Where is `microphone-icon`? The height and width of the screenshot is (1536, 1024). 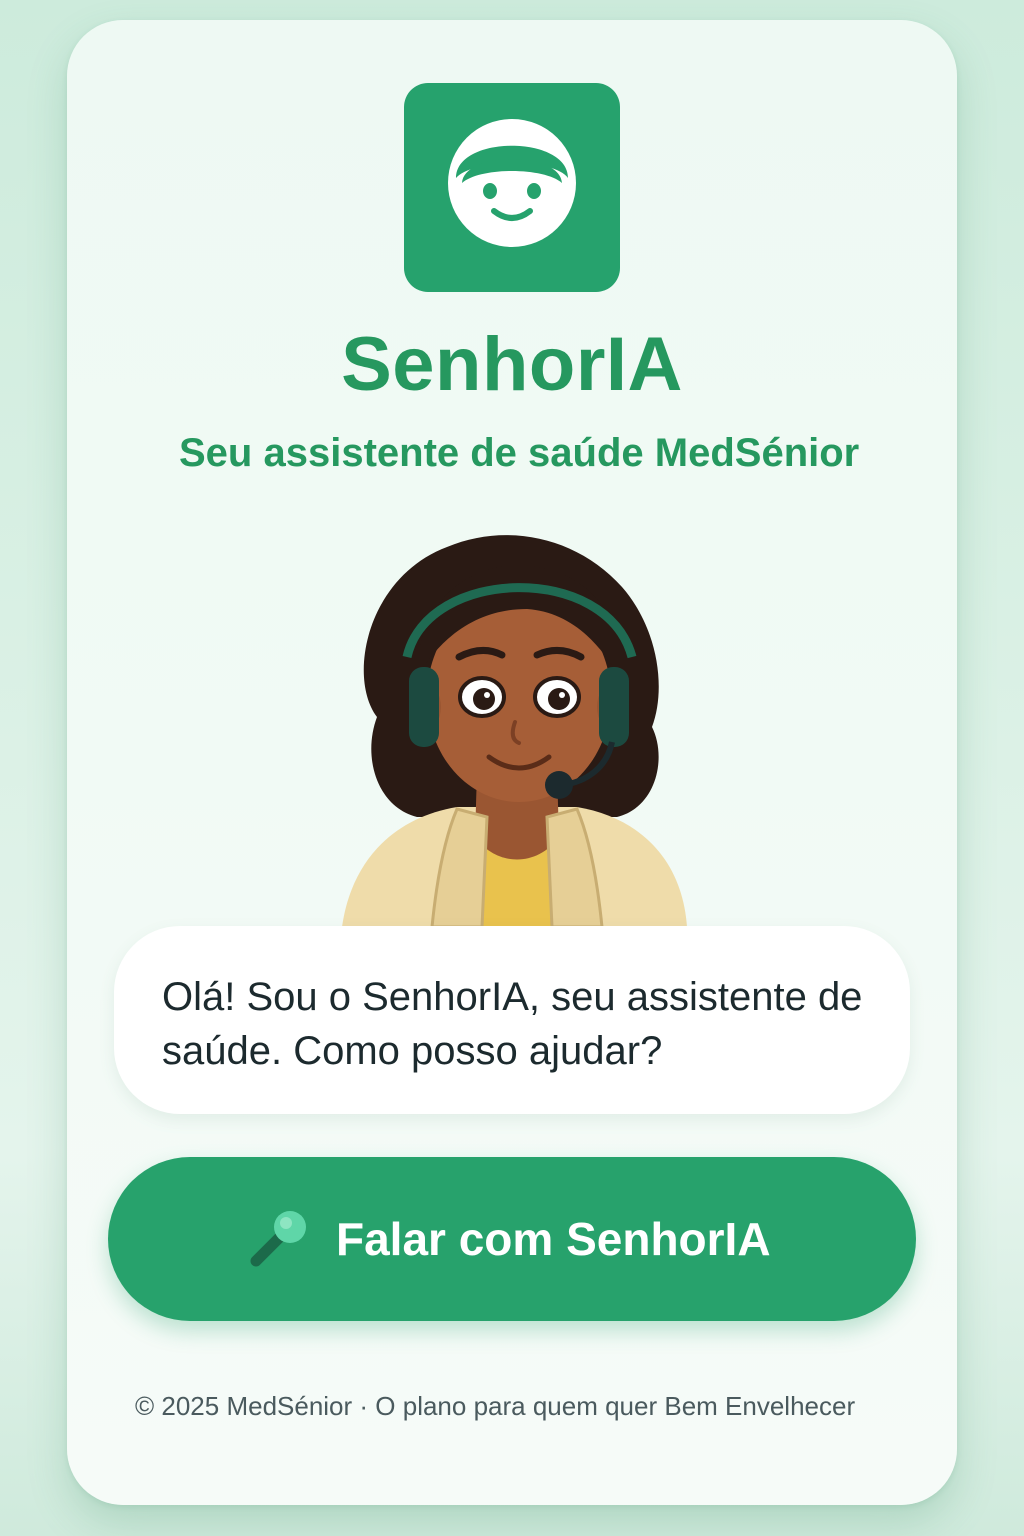
microphone-icon is located at coordinates (278, 1239).